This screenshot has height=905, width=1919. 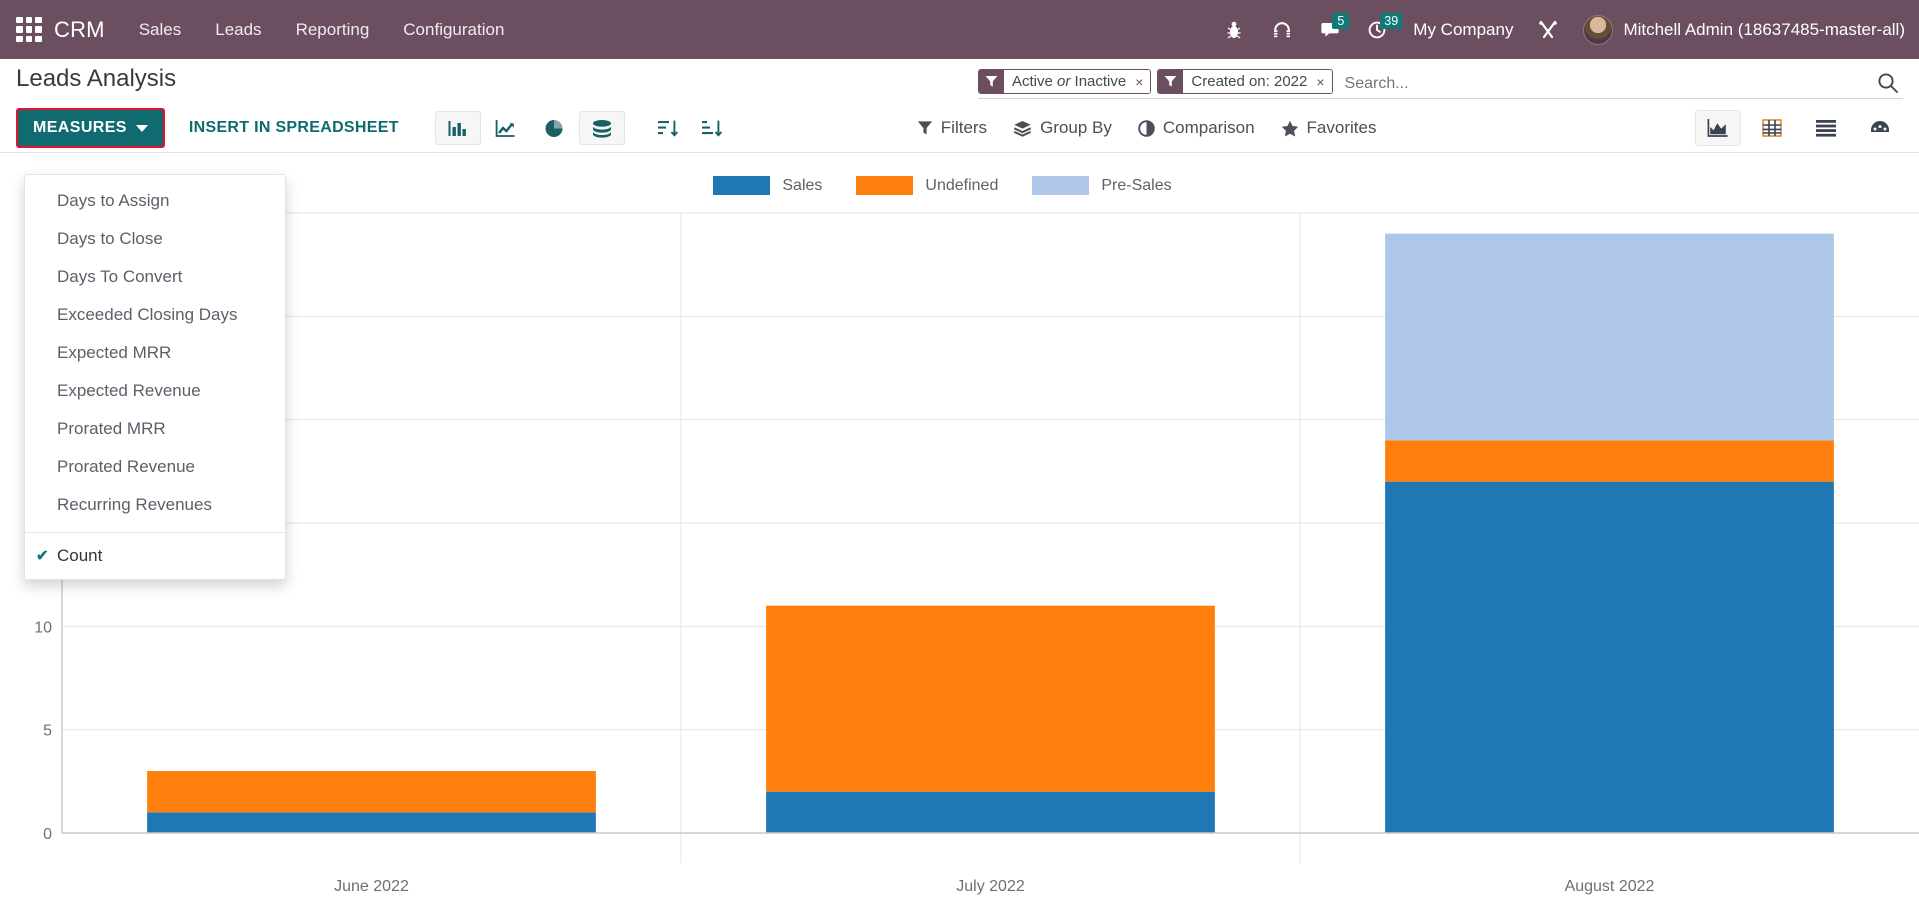 I want to click on page-title: Leads Analysis, so click(x=96, y=78).